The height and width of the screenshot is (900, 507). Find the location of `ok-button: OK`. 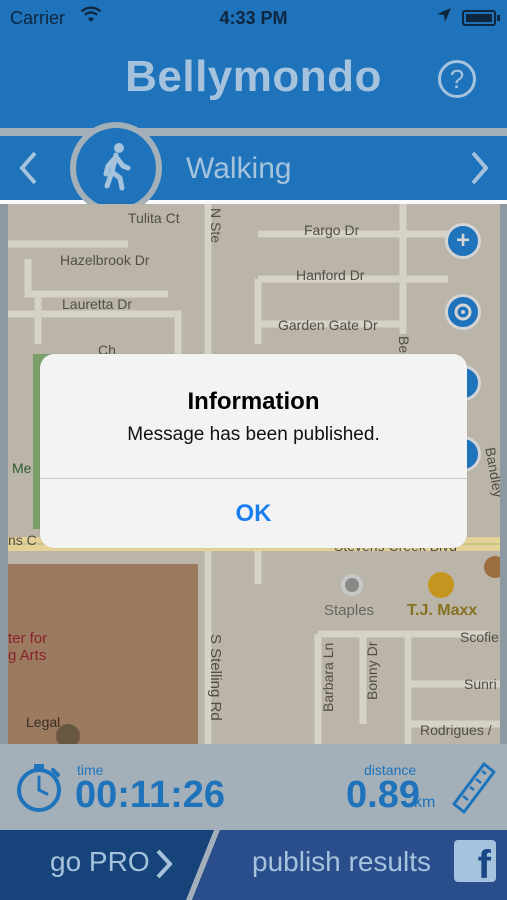

ok-button: OK is located at coordinates (253, 513).